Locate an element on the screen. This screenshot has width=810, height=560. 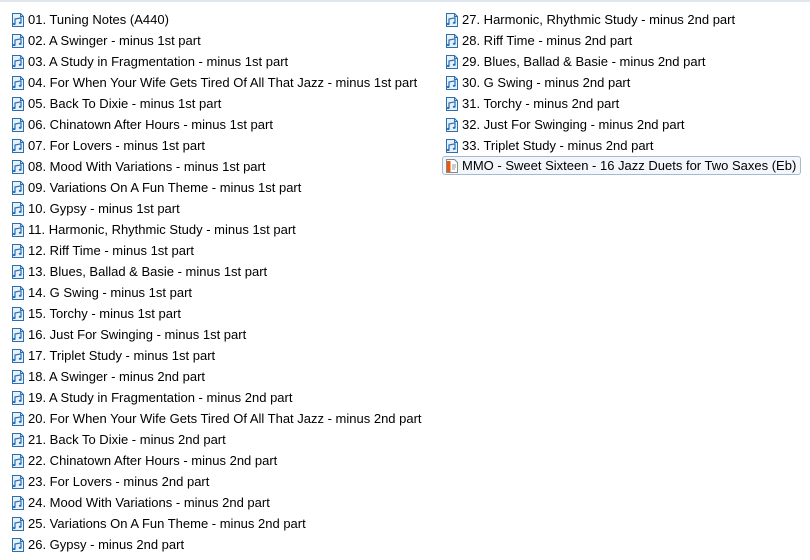
file-item: 30. G Swing - minus 2nd part is located at coordinates (537, 82).